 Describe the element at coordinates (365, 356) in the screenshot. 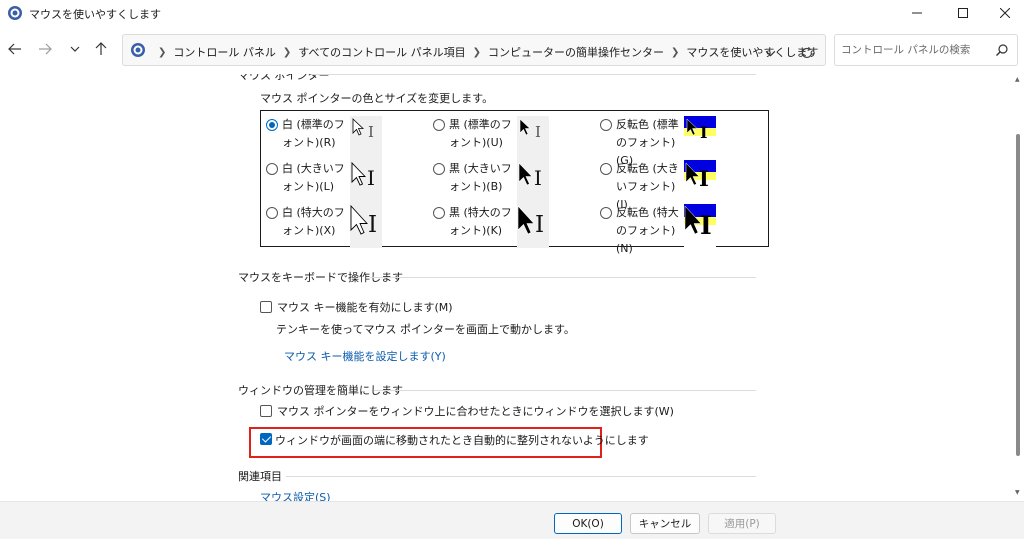

I see `set-up-mouse-keys-link: マウス キー機能を設定します(Y)` at that location.